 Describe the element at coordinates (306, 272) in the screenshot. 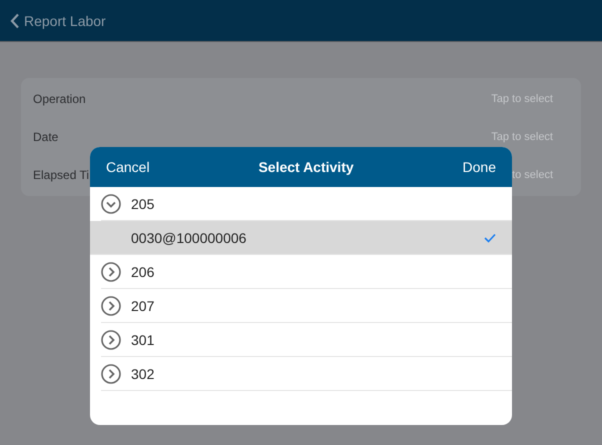

I see `list-item: 206` at that location.